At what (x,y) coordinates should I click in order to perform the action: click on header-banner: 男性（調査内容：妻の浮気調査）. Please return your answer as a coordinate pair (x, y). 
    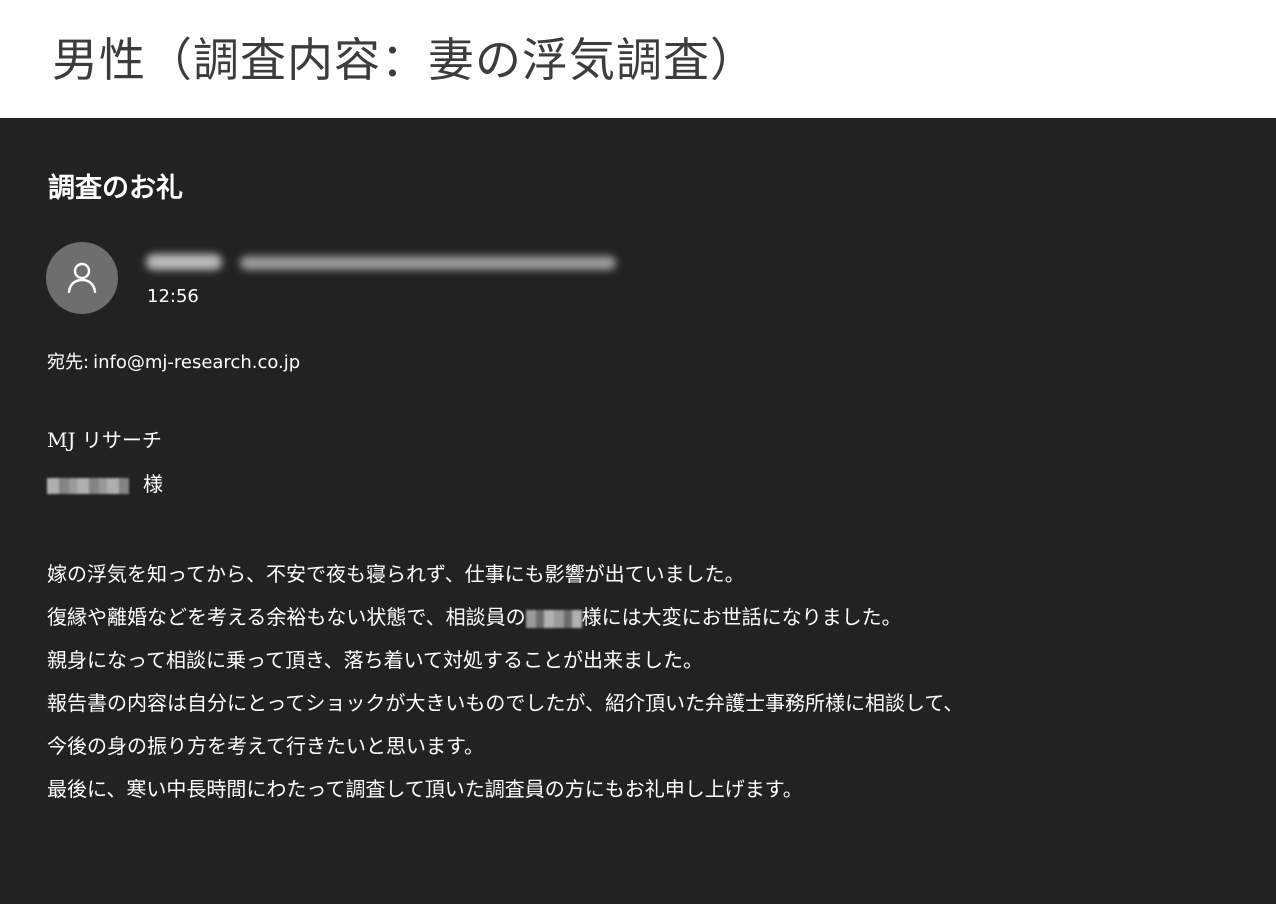
    Looking at the image, I should click on (638, 59).